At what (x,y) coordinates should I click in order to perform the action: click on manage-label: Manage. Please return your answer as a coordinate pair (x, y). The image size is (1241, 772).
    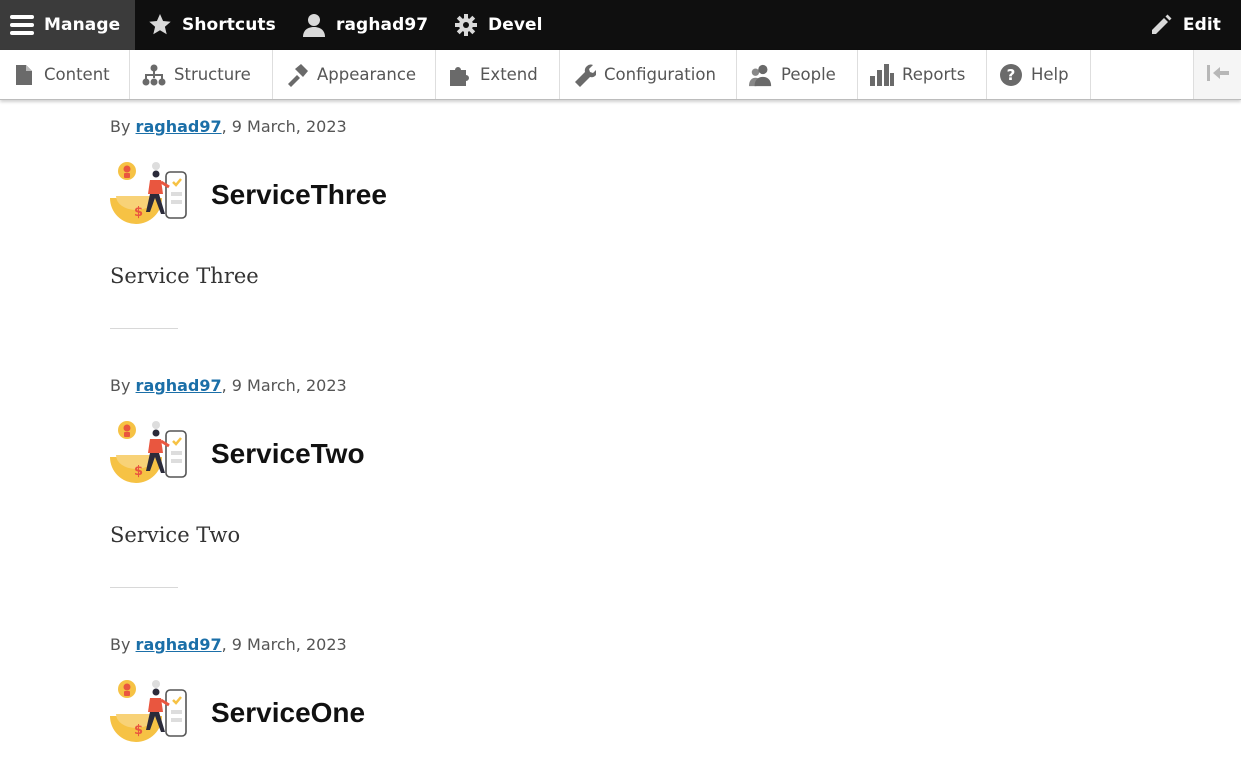
    Looking at the image, I should click on (82, 25).